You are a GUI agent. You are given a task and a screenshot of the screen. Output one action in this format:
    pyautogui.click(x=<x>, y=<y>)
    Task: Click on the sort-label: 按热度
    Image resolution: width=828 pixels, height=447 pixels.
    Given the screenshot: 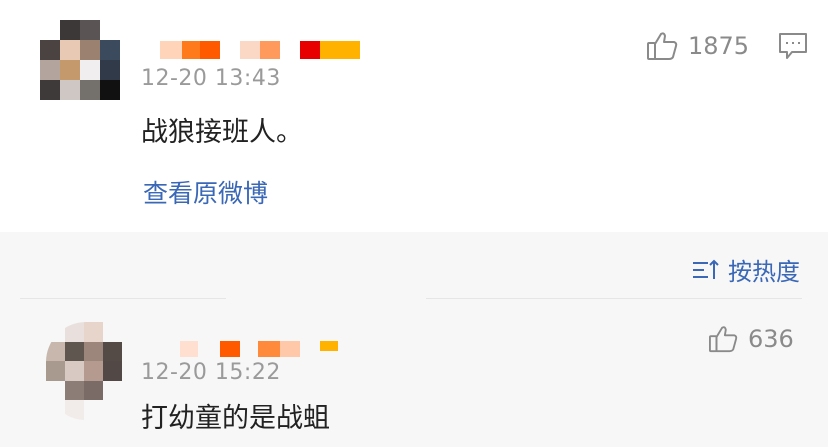 What is the action you would take?
    pyautogui.click(x=764, y=272)
    